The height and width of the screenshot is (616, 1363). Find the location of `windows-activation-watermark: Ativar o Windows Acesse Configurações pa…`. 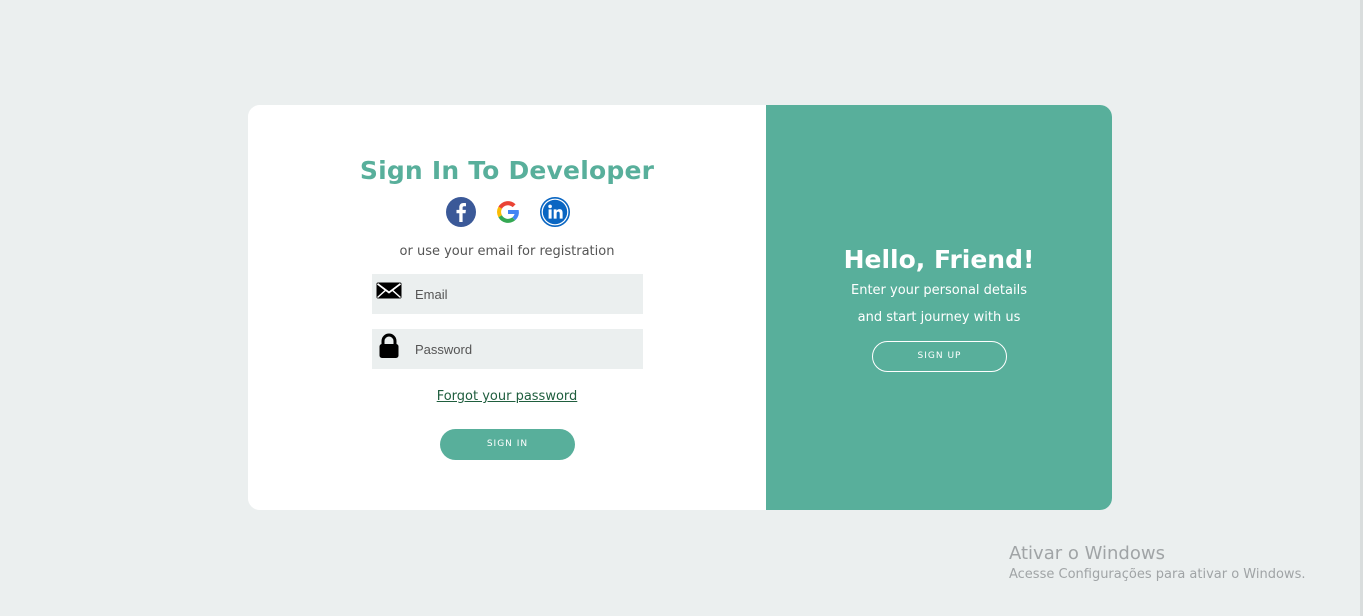

windows-activation-watermark: Ativar o Windows Acesse Configurações pa… is located at coordinates (1157, 563).